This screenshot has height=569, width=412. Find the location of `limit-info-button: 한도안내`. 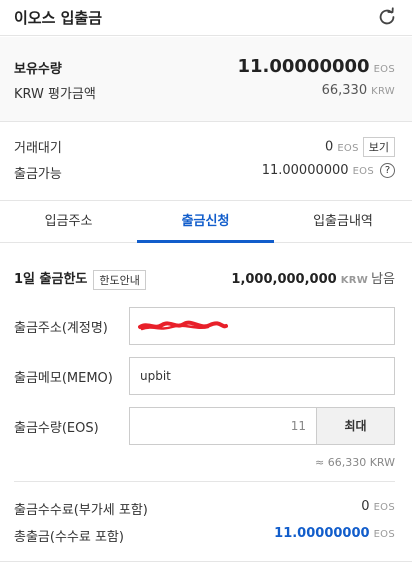

limit-info-button: 한도안내 is located at coordinates (119, 279).